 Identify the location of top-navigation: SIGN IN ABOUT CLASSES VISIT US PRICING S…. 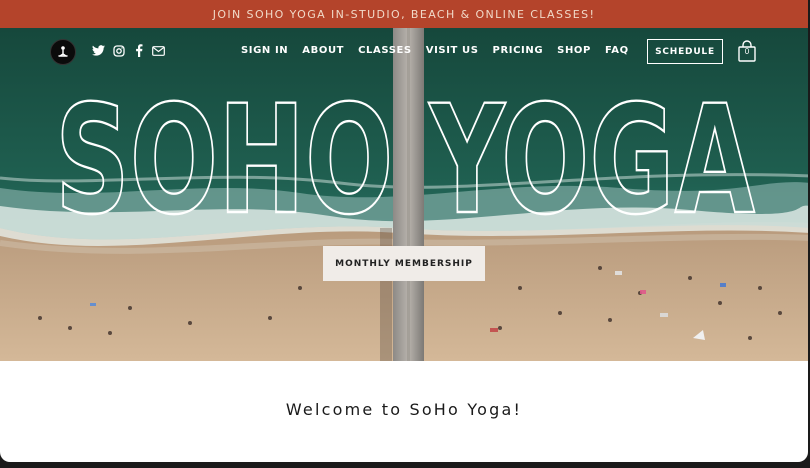
(404, 52).